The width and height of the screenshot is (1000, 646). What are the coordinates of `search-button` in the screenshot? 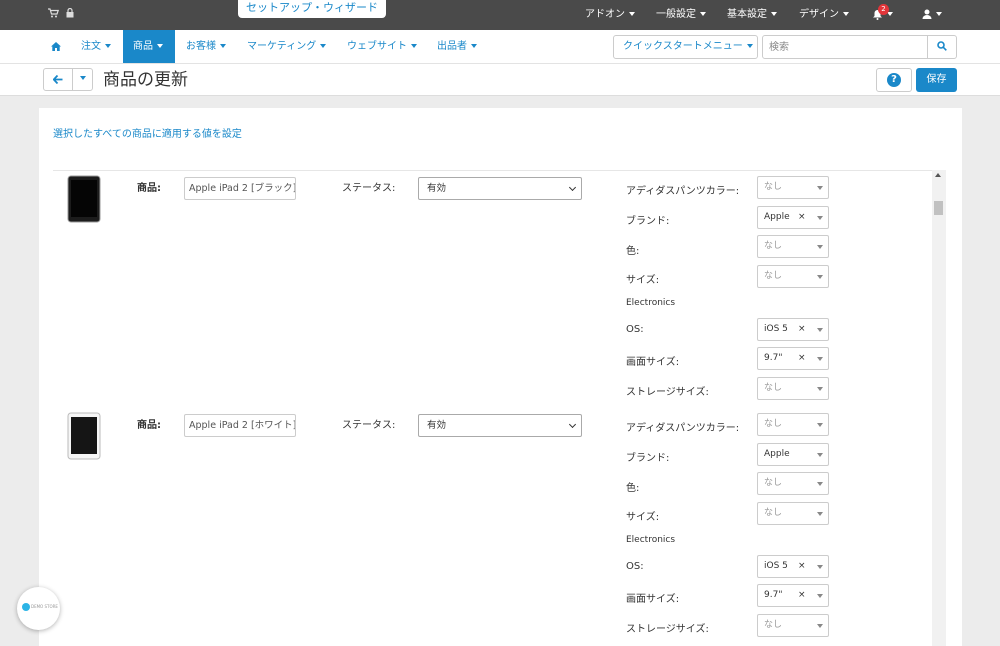 It's located at (942, 47).